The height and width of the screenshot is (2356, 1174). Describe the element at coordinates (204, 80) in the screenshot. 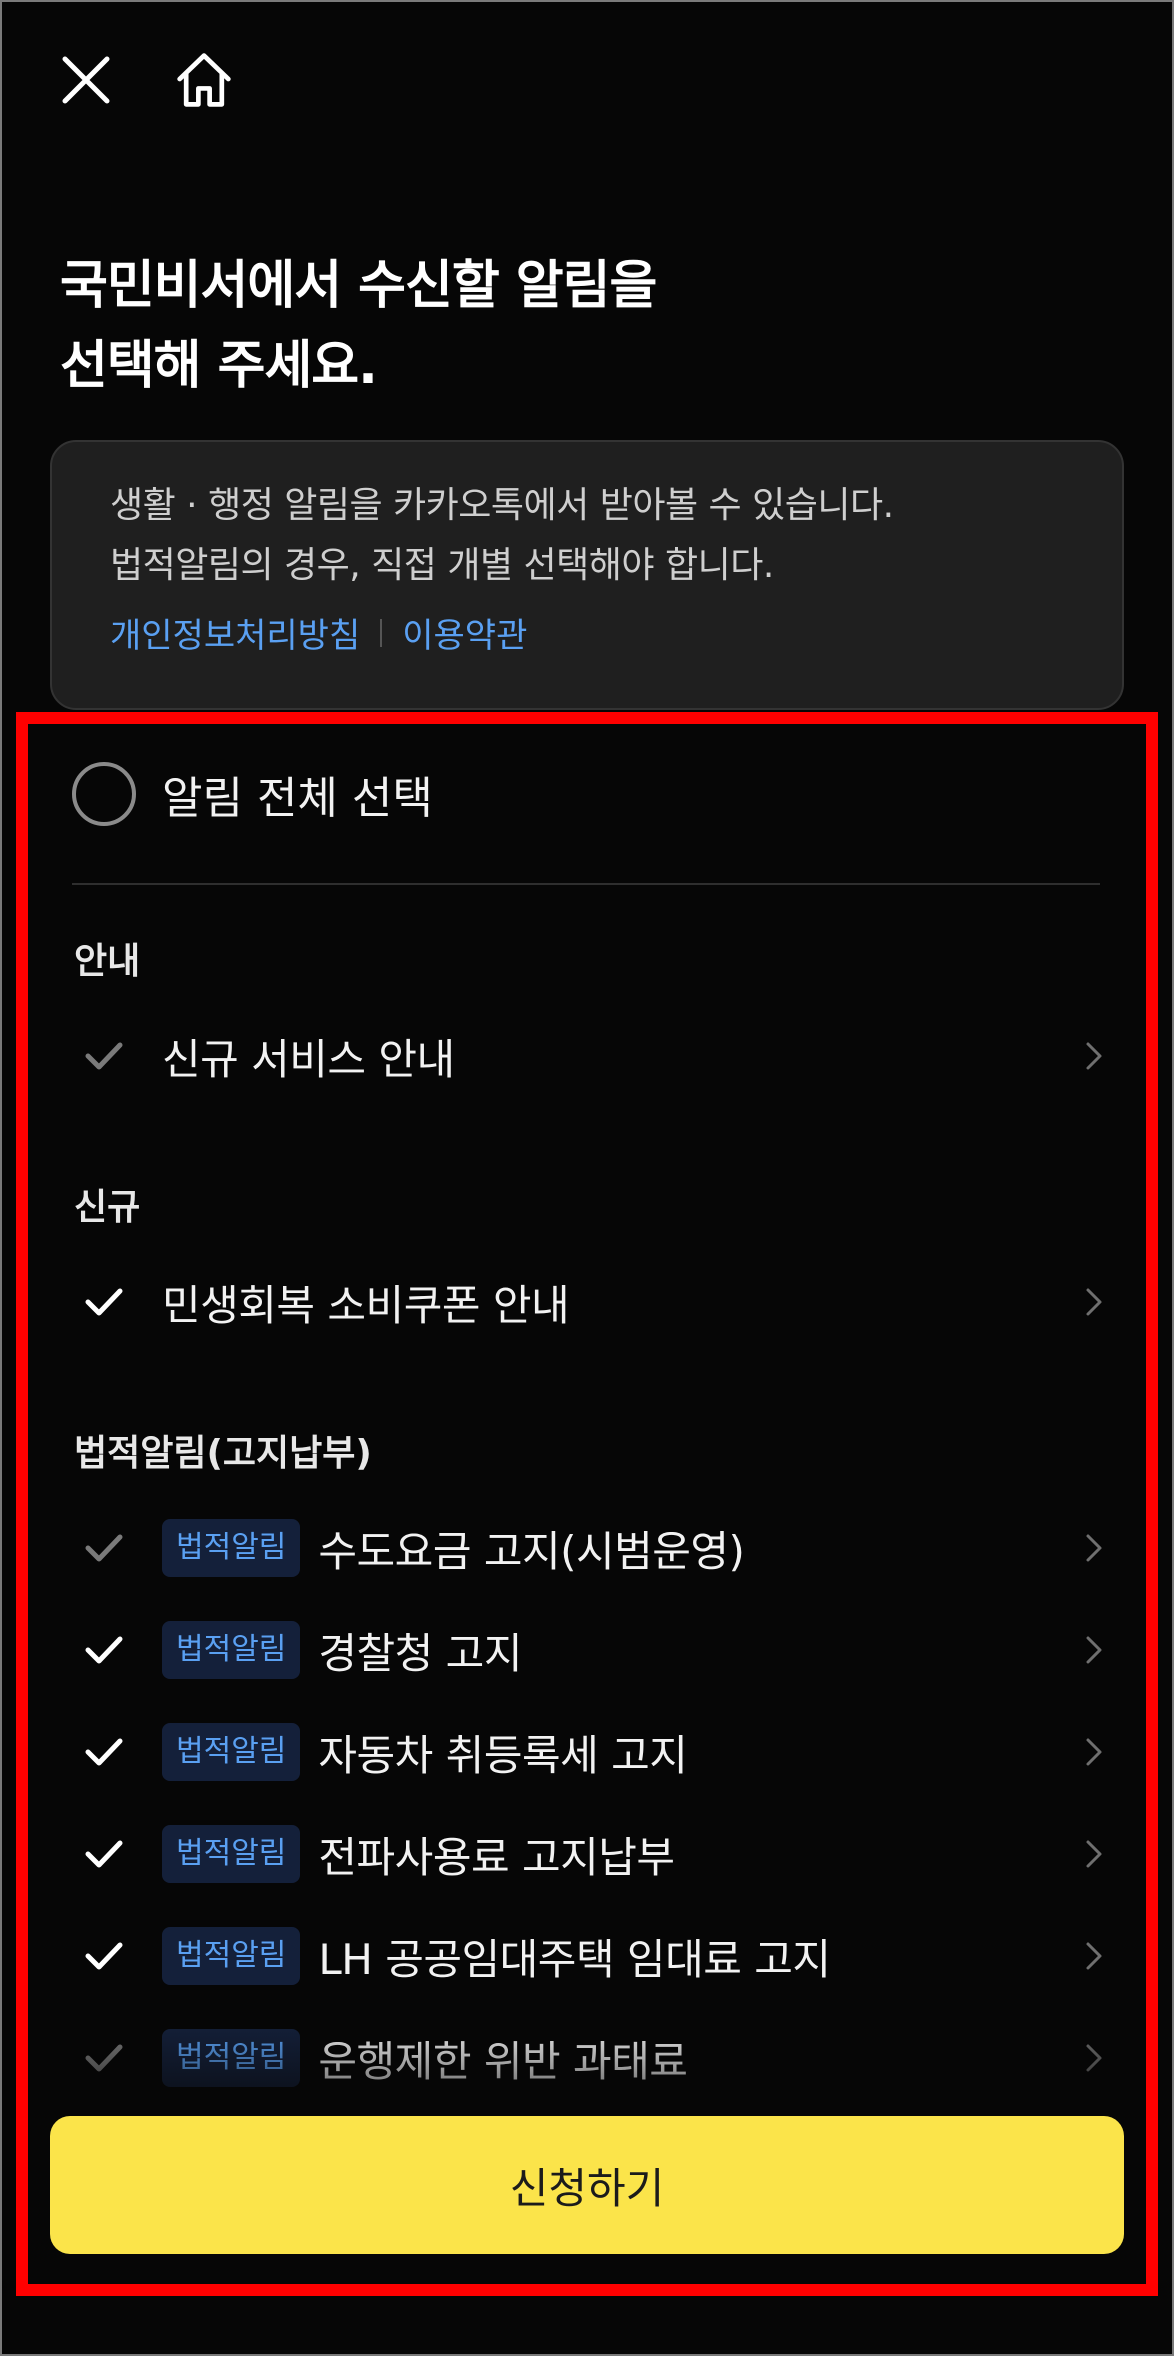

I see `home-icon` at that location.